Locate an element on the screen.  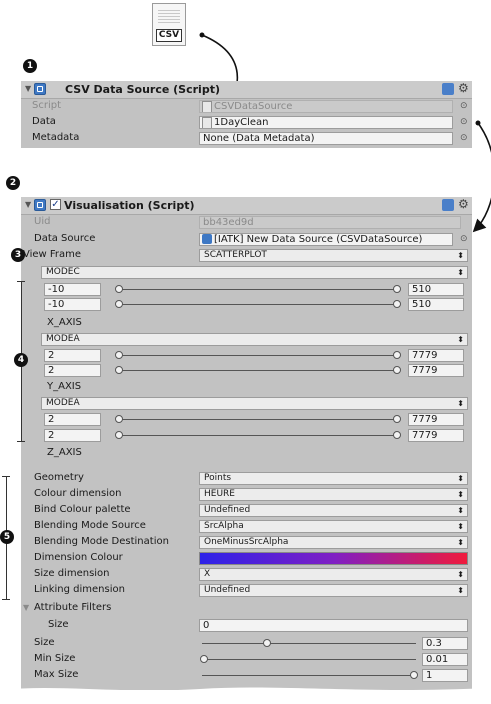
y-axis-min-field: 2 is located at coordinates (72, 355).